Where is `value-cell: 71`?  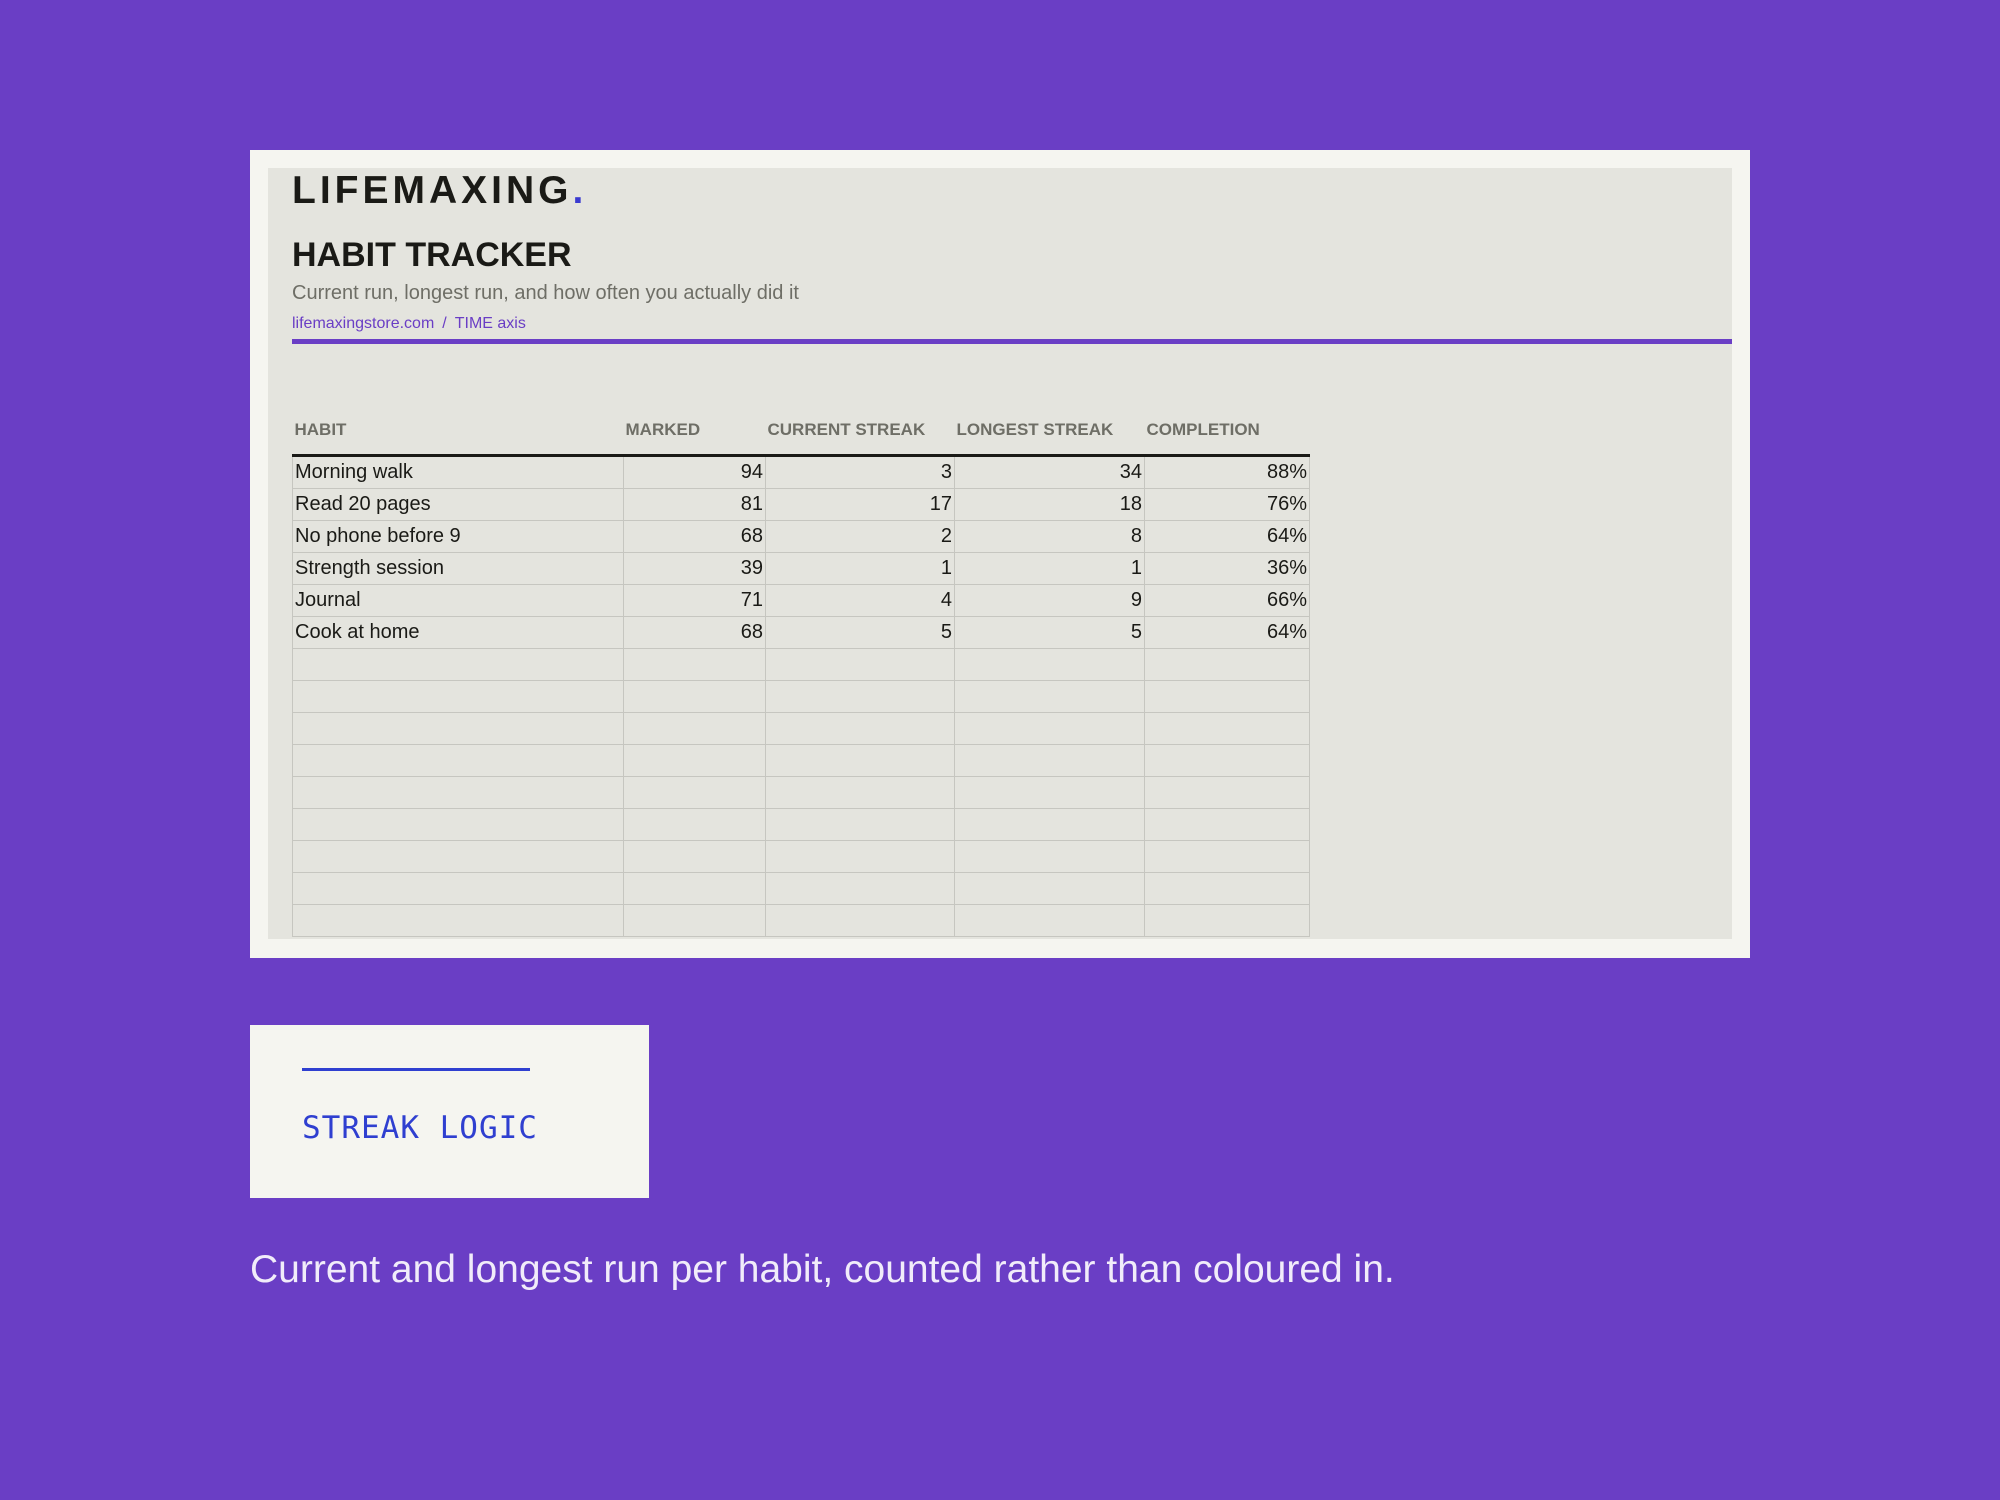
value-cell: 71 is located at coordinates (694, 600).